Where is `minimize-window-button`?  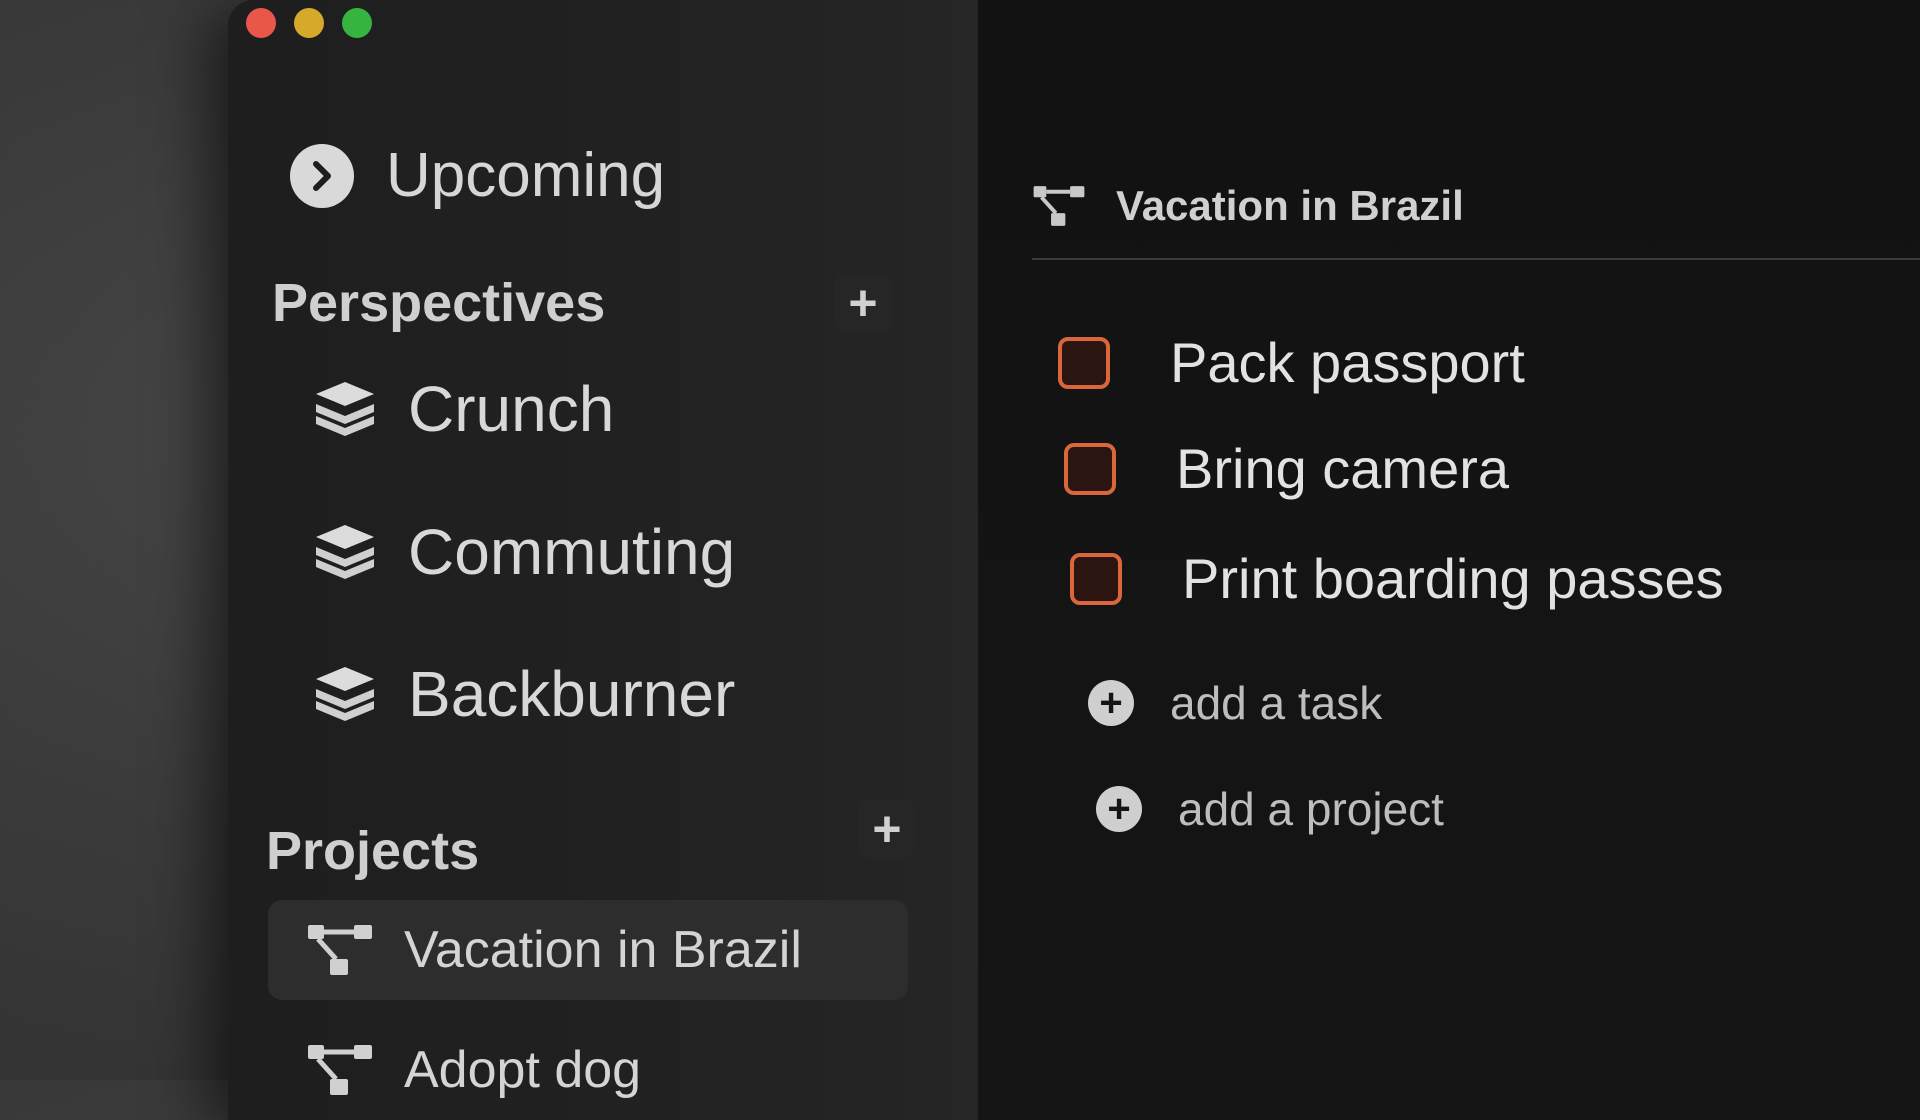 minimize-window-button is located at coordinates (309, 23).